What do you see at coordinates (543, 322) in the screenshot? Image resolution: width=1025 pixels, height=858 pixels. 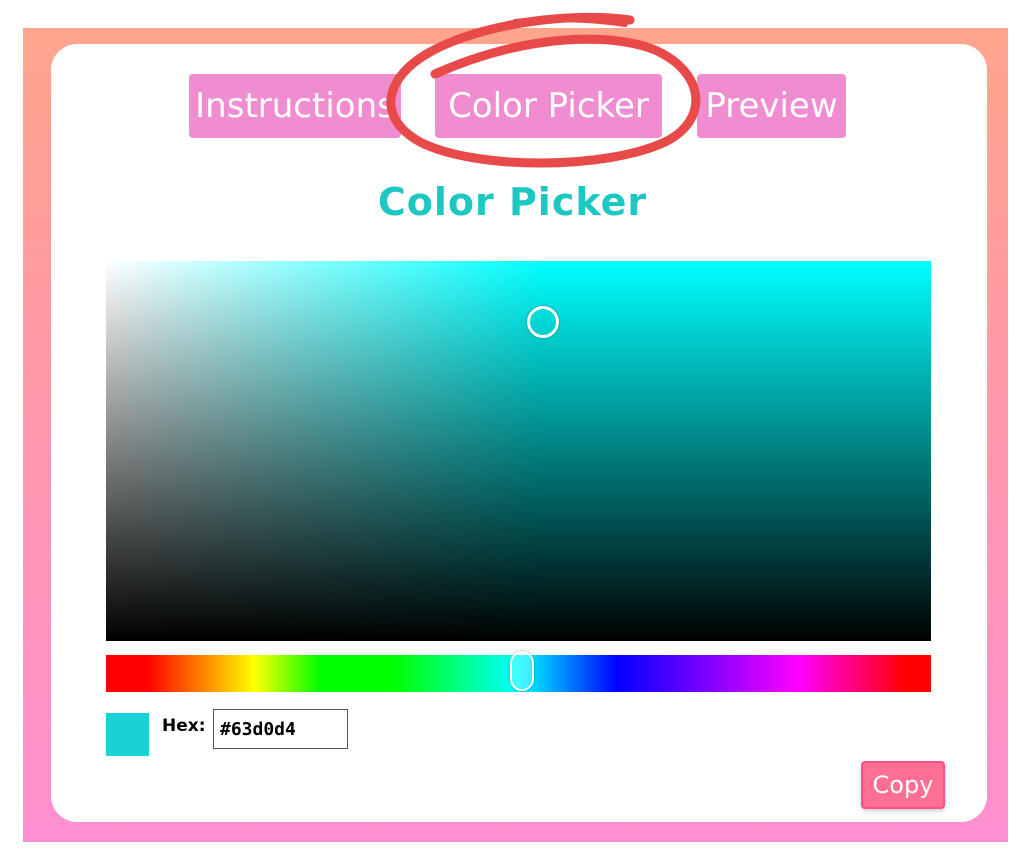 I see `saturation-value-handle` at bounding box center [543, 322].